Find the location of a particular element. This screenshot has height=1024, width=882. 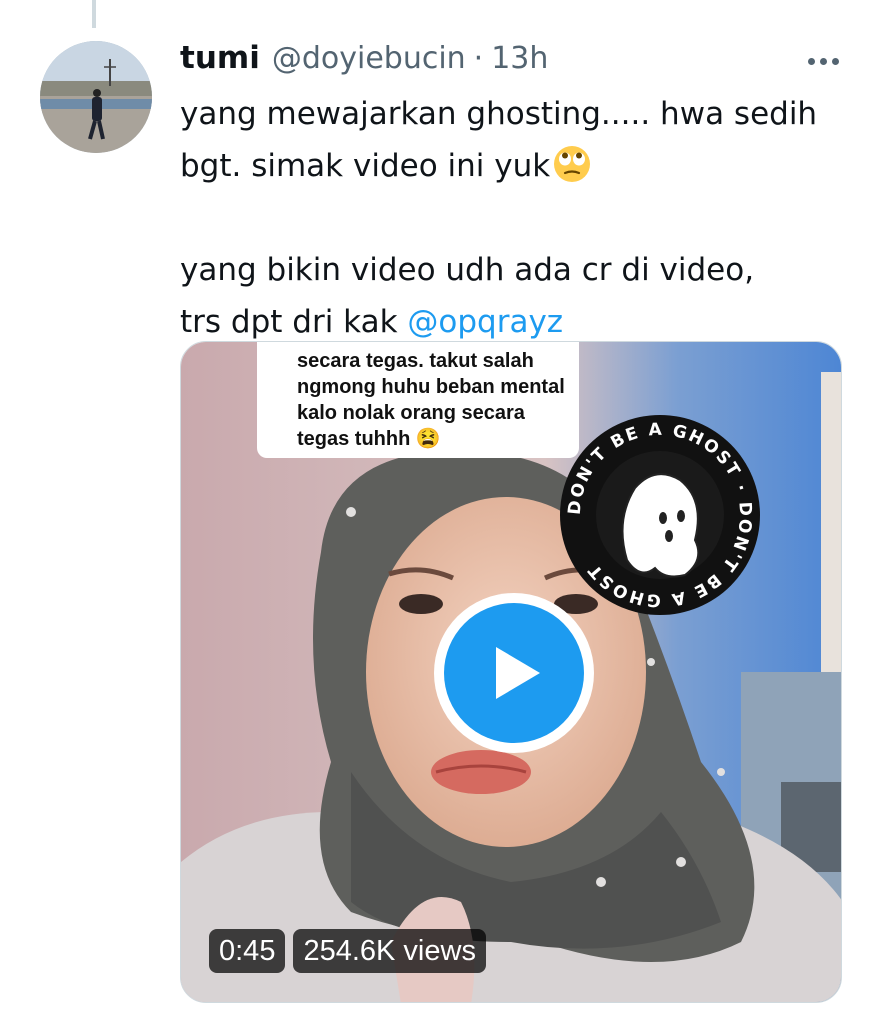

play-icon is located at coordinates (518, 673).